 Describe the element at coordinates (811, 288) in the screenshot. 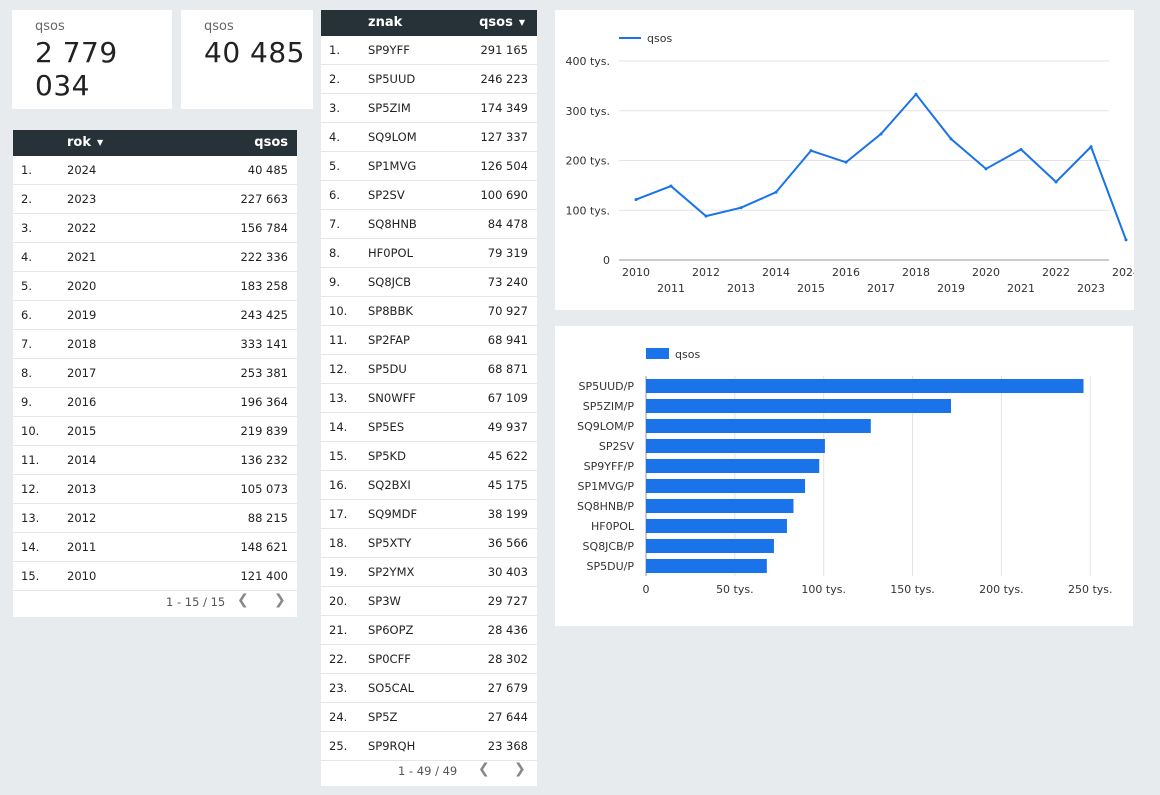

I see `x-tick-label: 2015` at that location.